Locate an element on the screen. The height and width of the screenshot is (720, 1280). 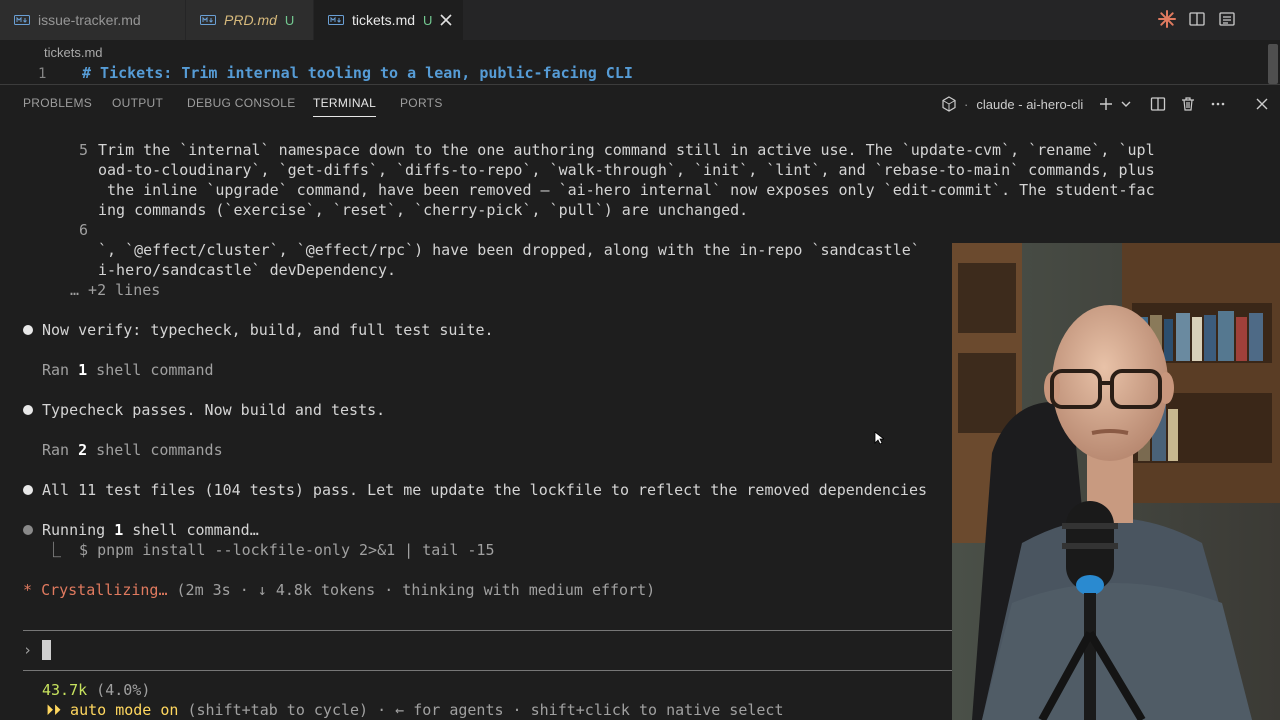
line-number: 1 is located at coordinates (42, 74).